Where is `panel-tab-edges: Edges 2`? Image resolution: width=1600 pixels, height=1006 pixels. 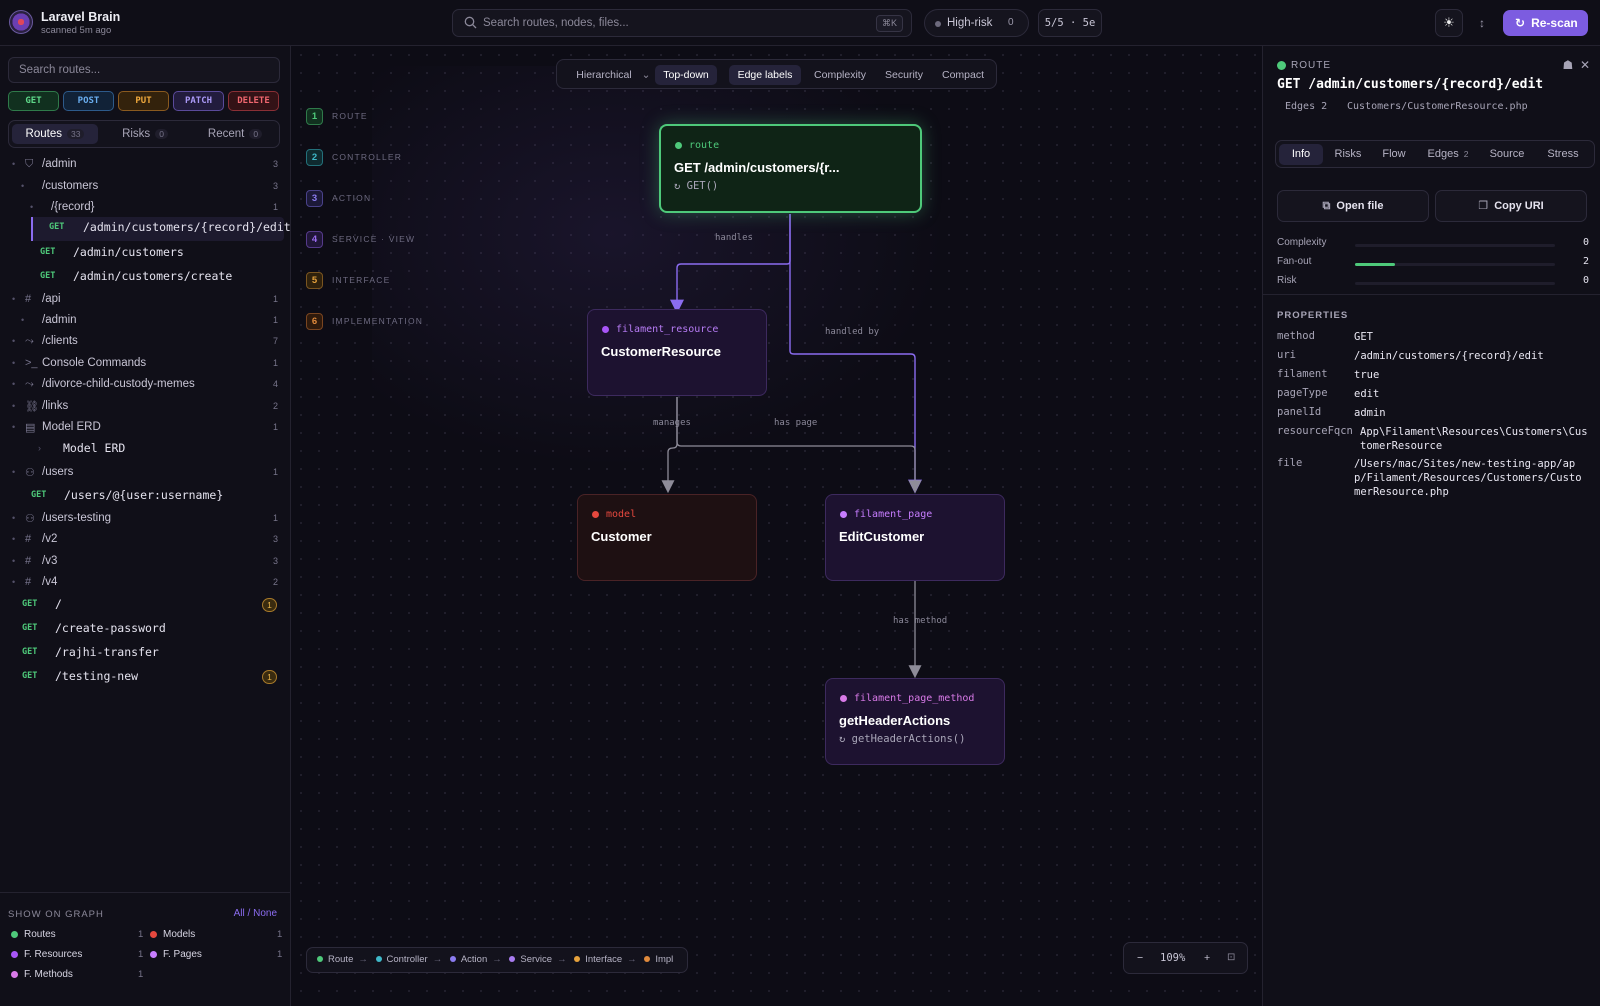
panel-tab-edges: Edges 2 is located at coordinates (1448, 154).